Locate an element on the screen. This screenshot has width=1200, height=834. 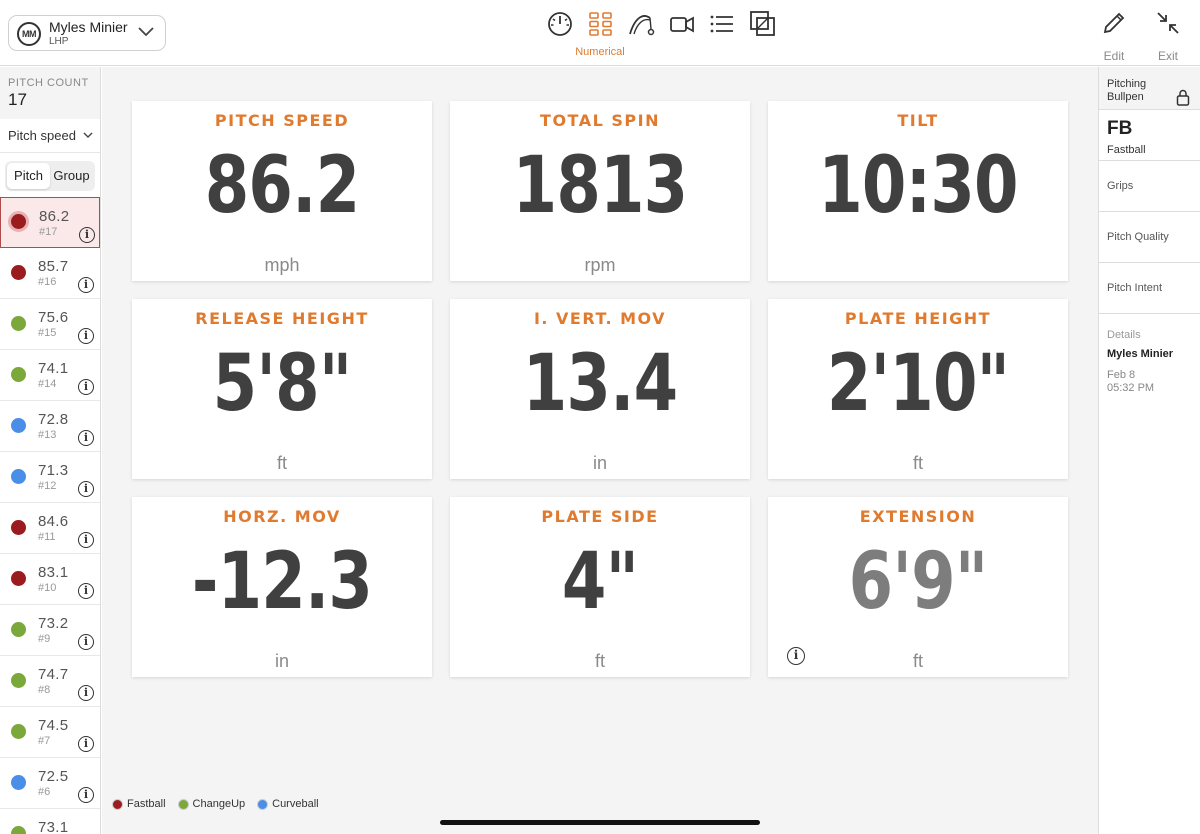
pitch-number: #13 is located at coordinates (47, 435).